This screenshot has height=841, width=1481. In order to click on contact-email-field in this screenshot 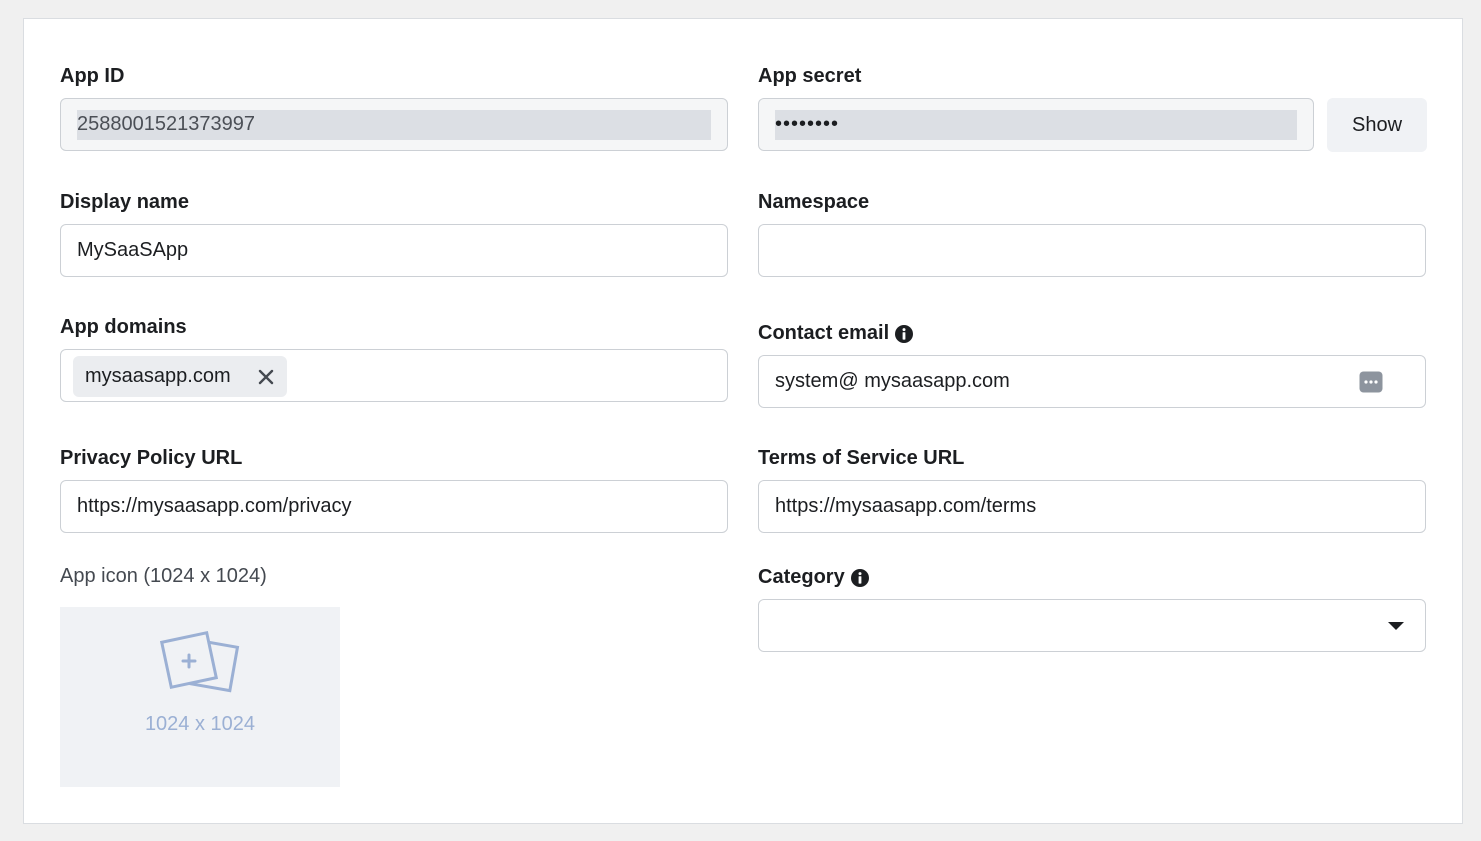, I will do `click(1092, 381)`.